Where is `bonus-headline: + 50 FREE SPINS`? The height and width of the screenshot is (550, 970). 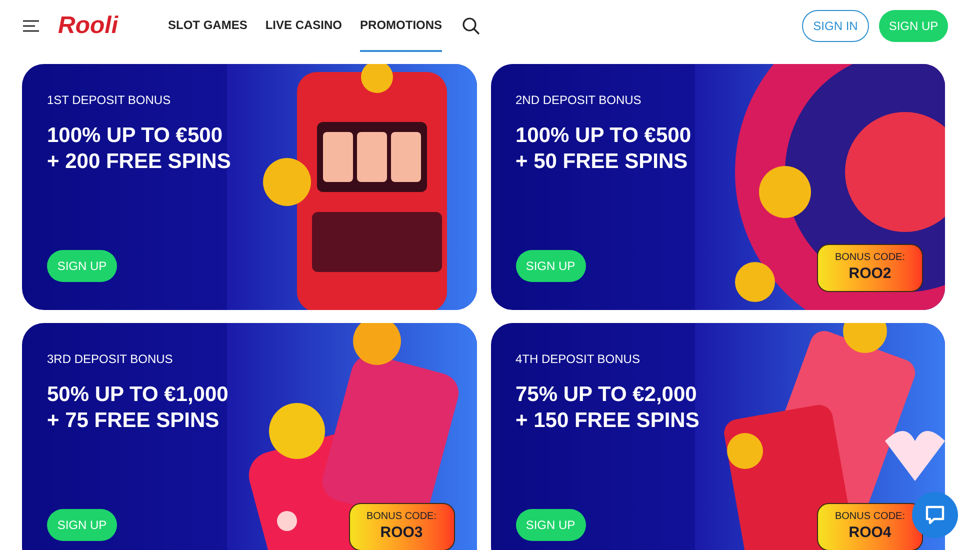 bonus-headline: + 50 FREE SPINS is located at coordinates (602, 162).